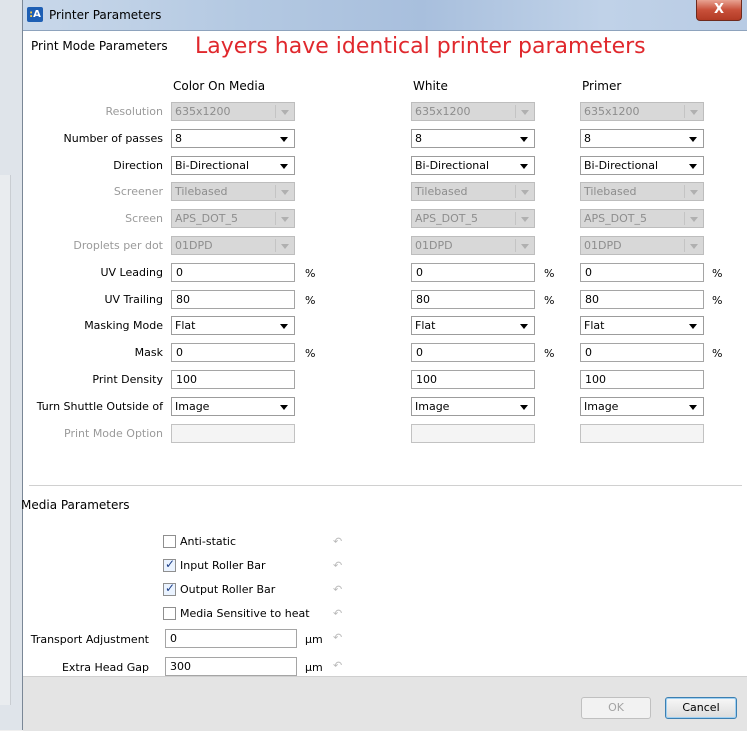  What do you see at coordinates (208, 541) in the screenshot?
I see `anti-static-label: Anti-static` at bounding box center [208, 541].